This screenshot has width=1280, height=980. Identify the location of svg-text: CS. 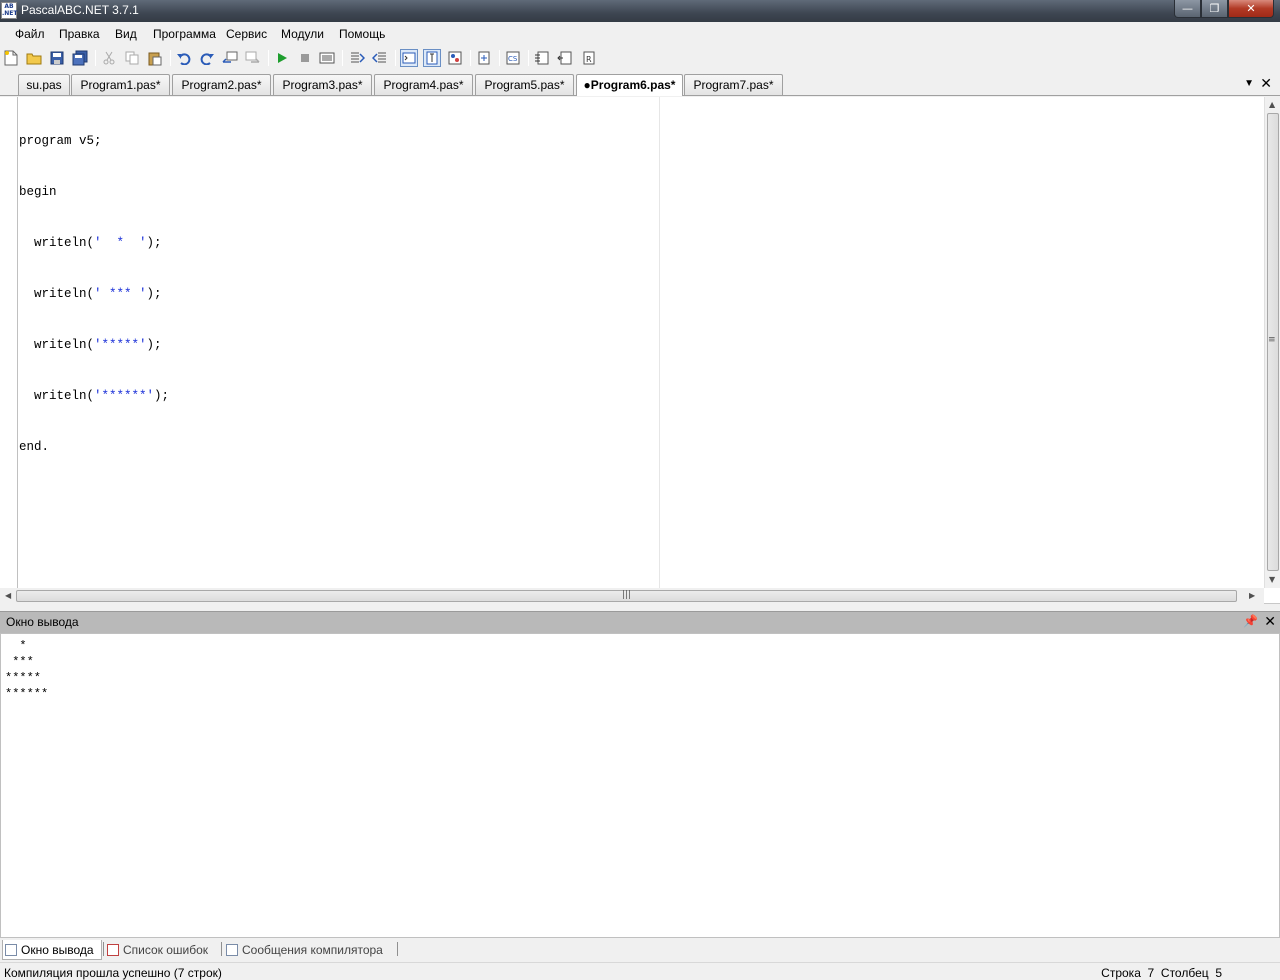
(513, 59).